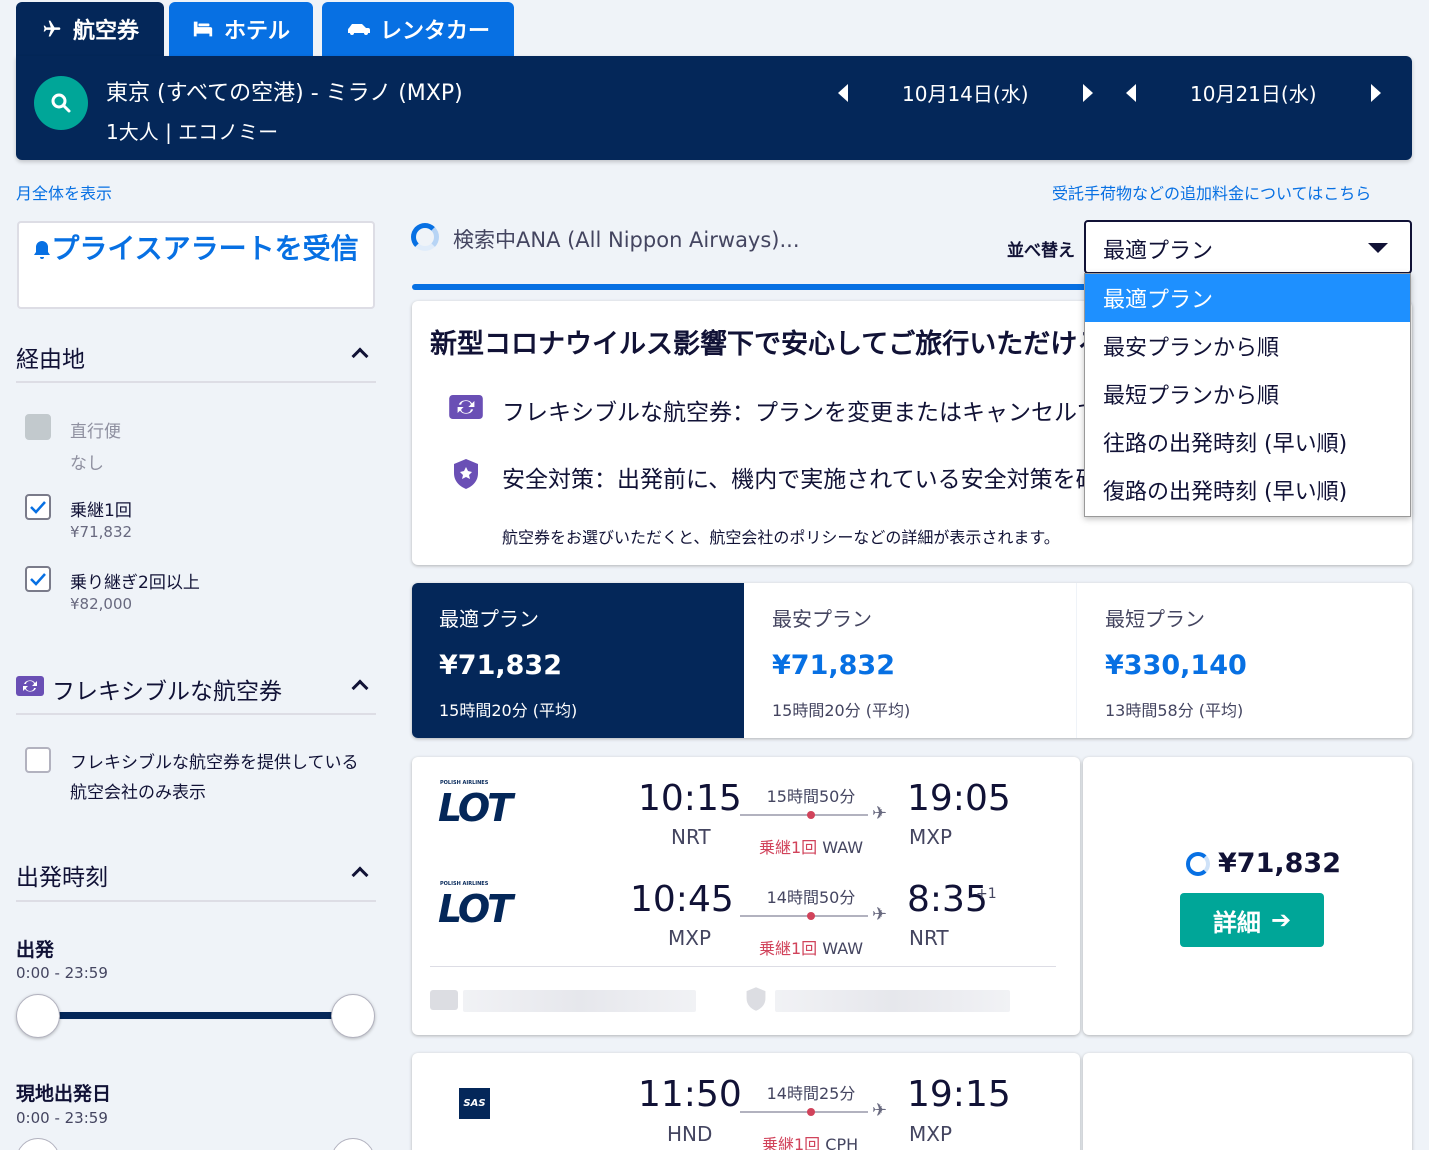 This screenshot has width=1429, height=1150. Describe the element at coordinates (1252, 920) in the screenshot. I see `details-button: 詳細 ➔` at that location.